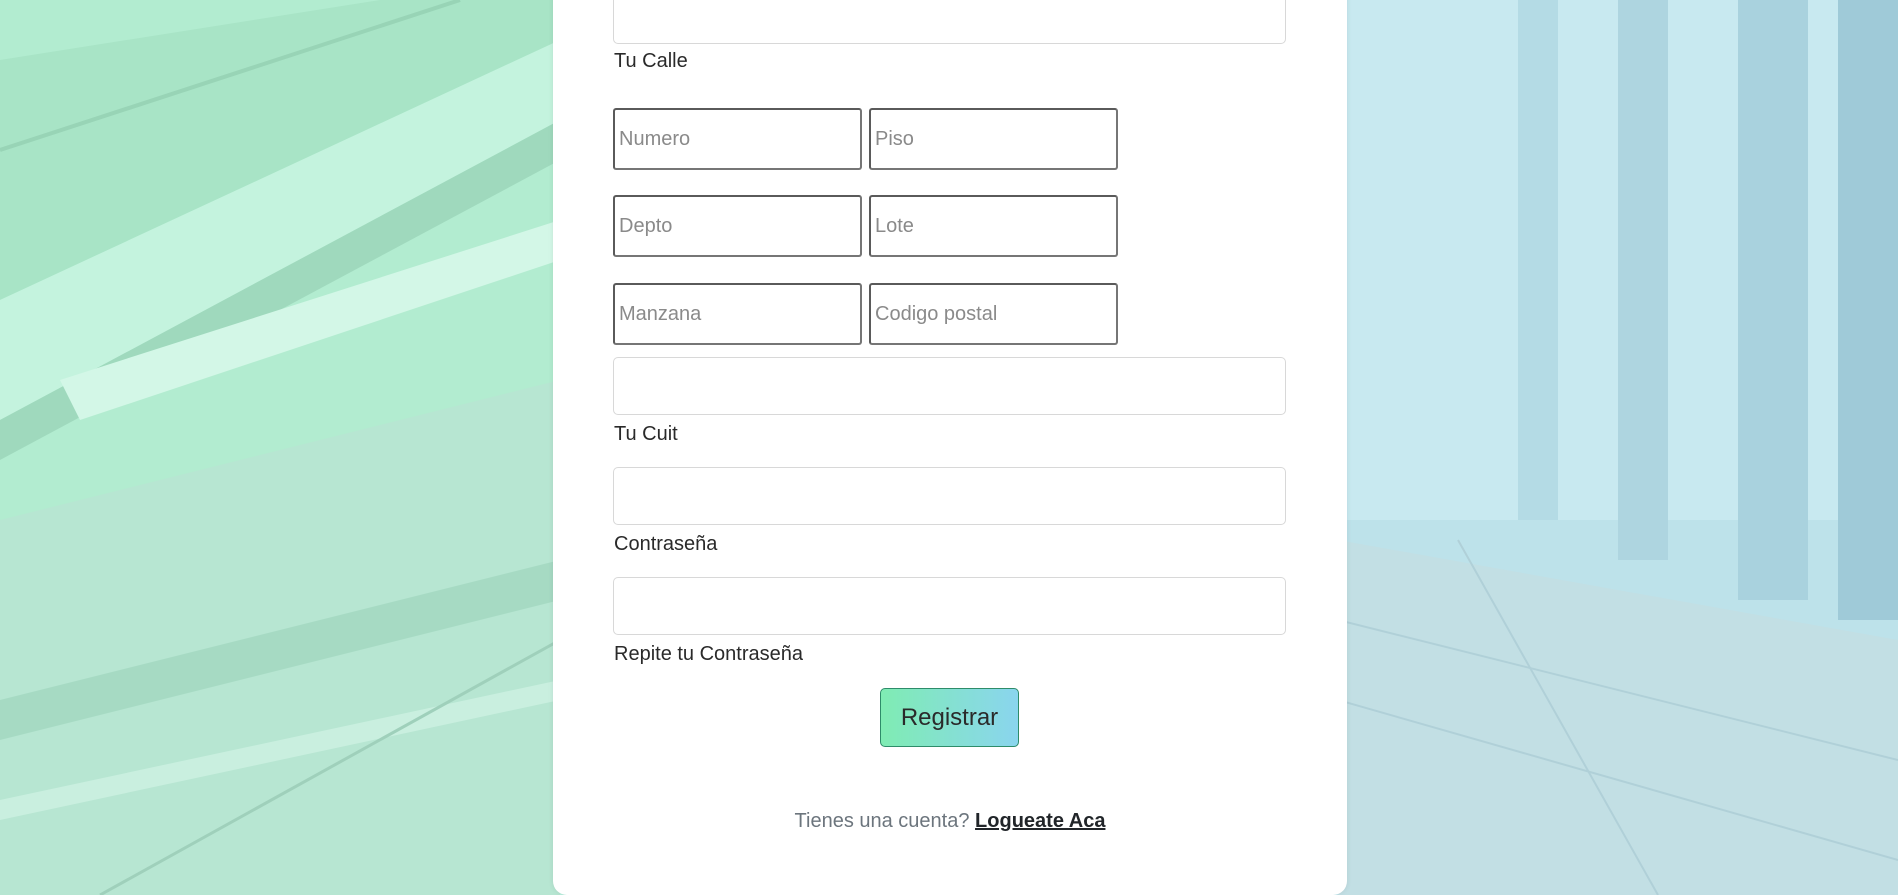 This screenshot has width=1898, height=895. What do you see at coordinates (646, 434) in the screenshot?
I see `cuit-label: Tu Cuit` at bounding box center [646, 434].